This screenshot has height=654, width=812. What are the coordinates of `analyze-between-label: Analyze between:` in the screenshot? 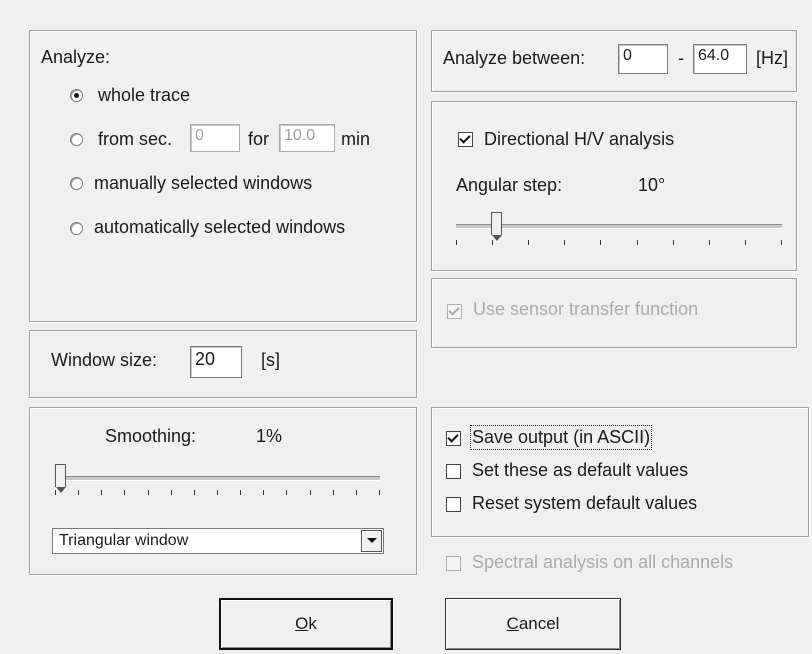 It's located at (514, 58).